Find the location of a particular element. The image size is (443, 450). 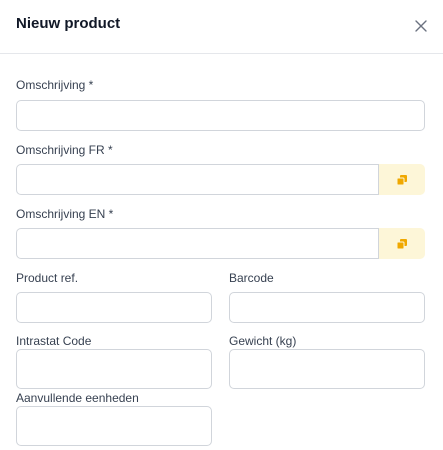

product-ref-label: Product ref. is located at coordinates (47, 278).